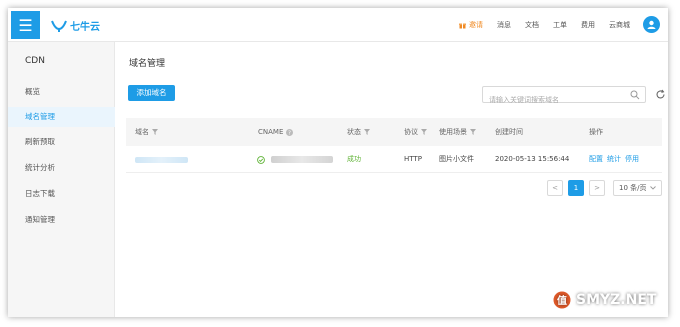 The height and width of the screenshot is (327, 680). What do you see at coordinates (456, 159) in the screenshot?
I see `scene-value: 图片小文件` at bounding box center [456, 159].